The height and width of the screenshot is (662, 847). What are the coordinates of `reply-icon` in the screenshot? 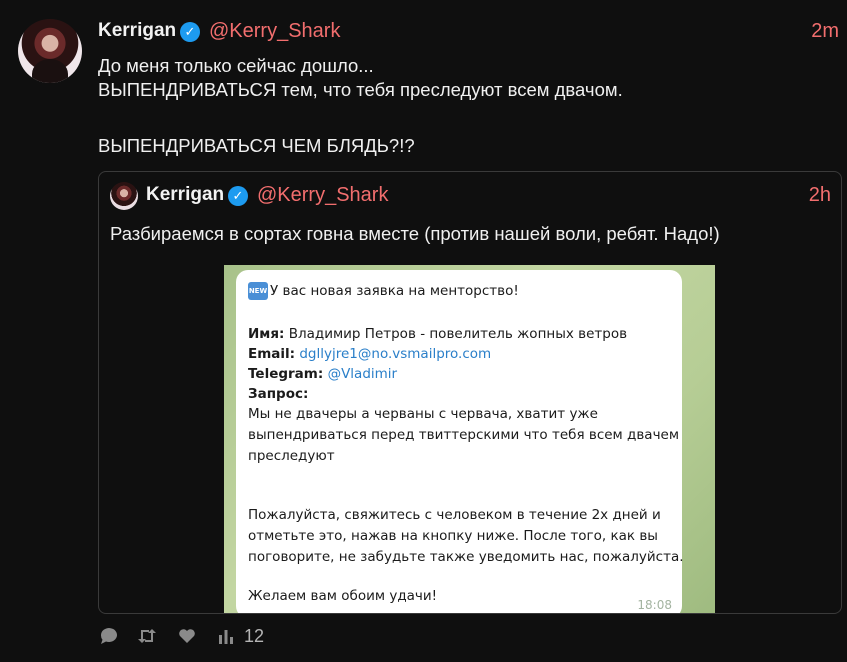 It's located at (109, 638).